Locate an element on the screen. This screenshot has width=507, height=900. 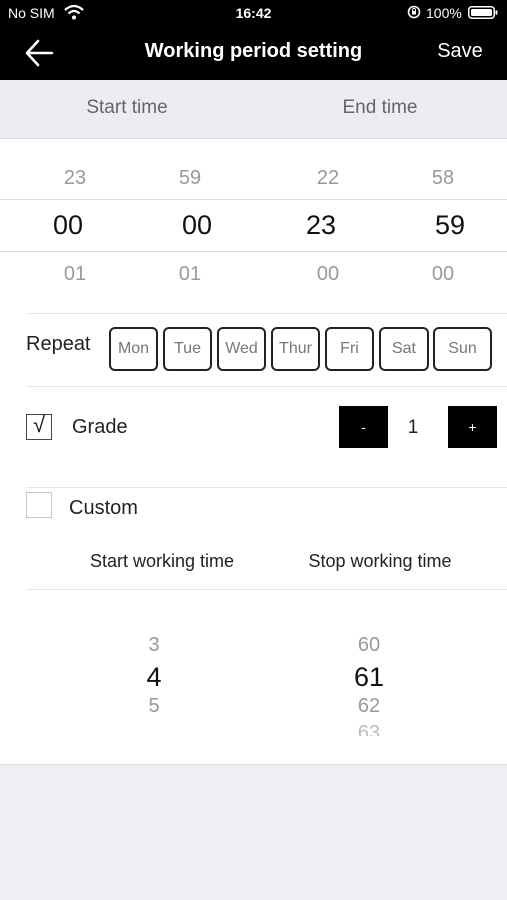
end-time-tab: End time is located at coordinates (380, 108).